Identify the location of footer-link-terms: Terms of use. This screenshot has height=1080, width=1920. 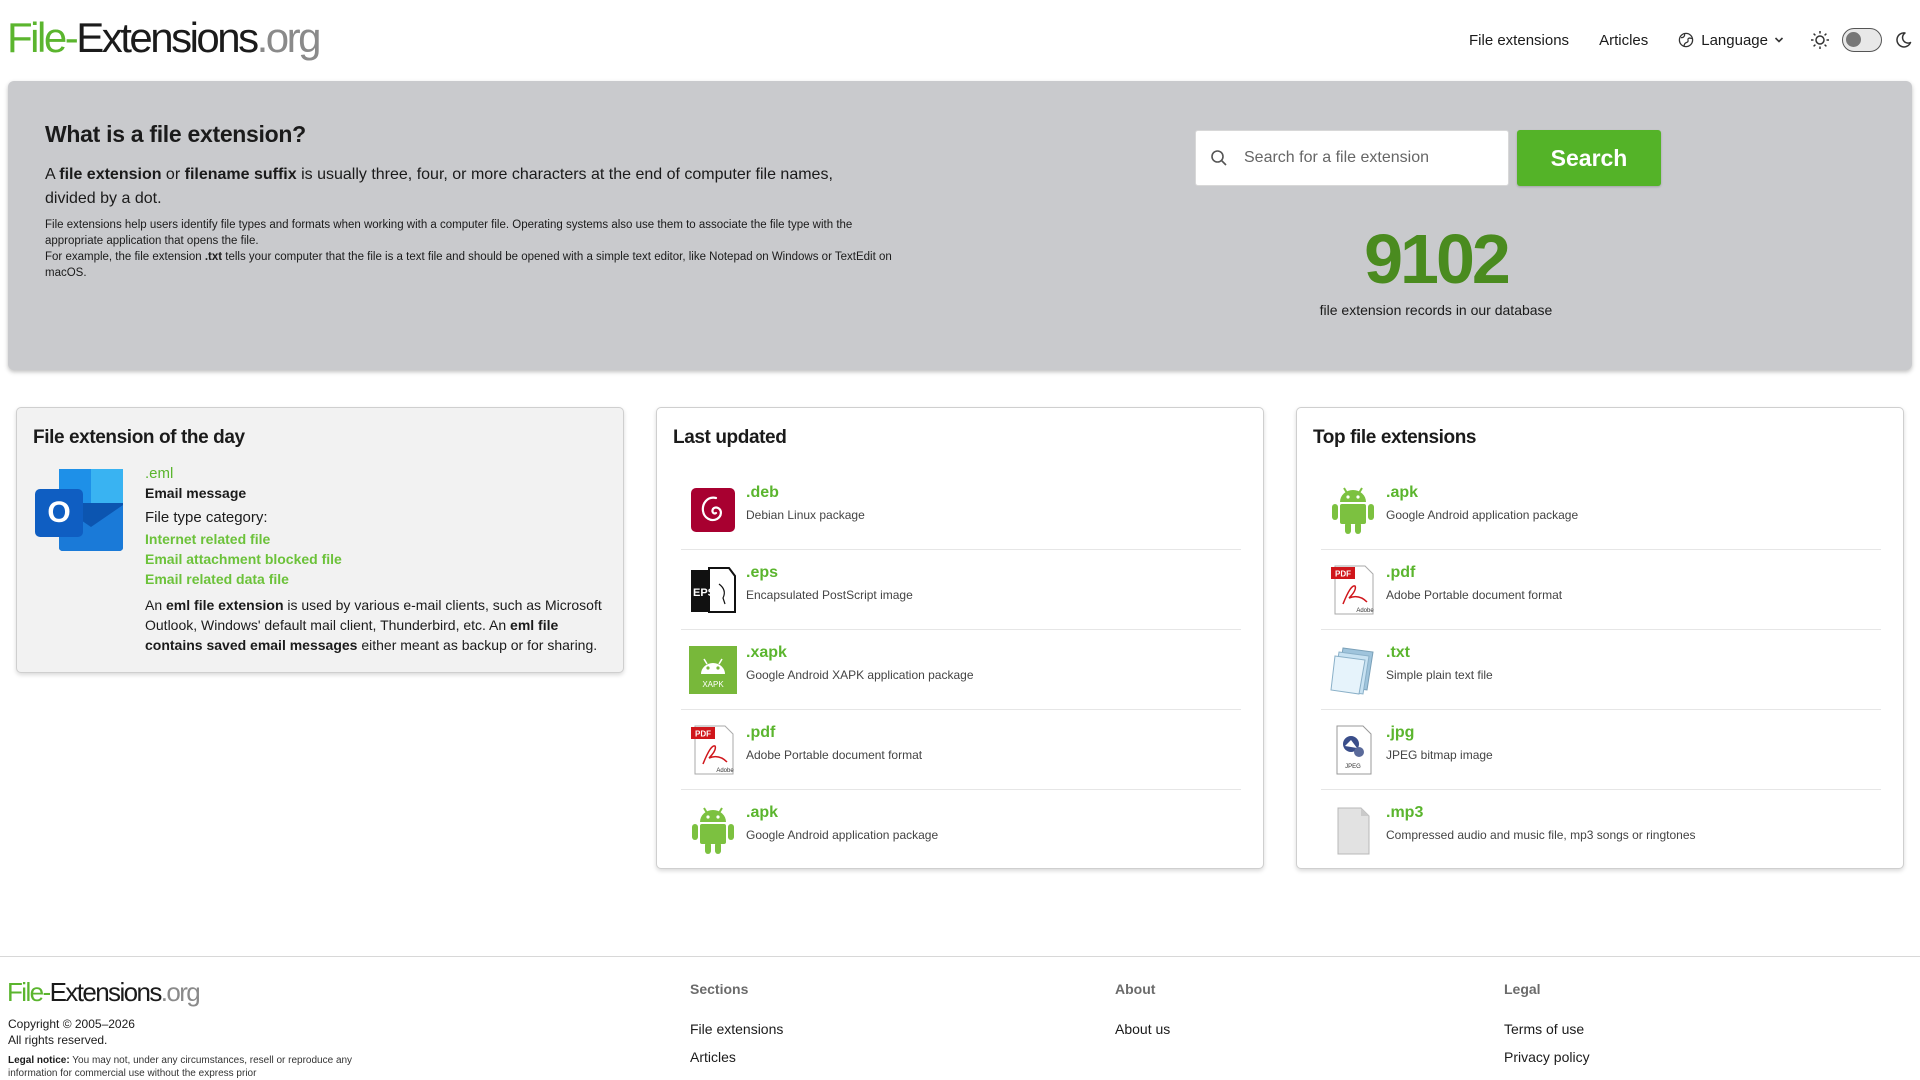
(1547, 1029).